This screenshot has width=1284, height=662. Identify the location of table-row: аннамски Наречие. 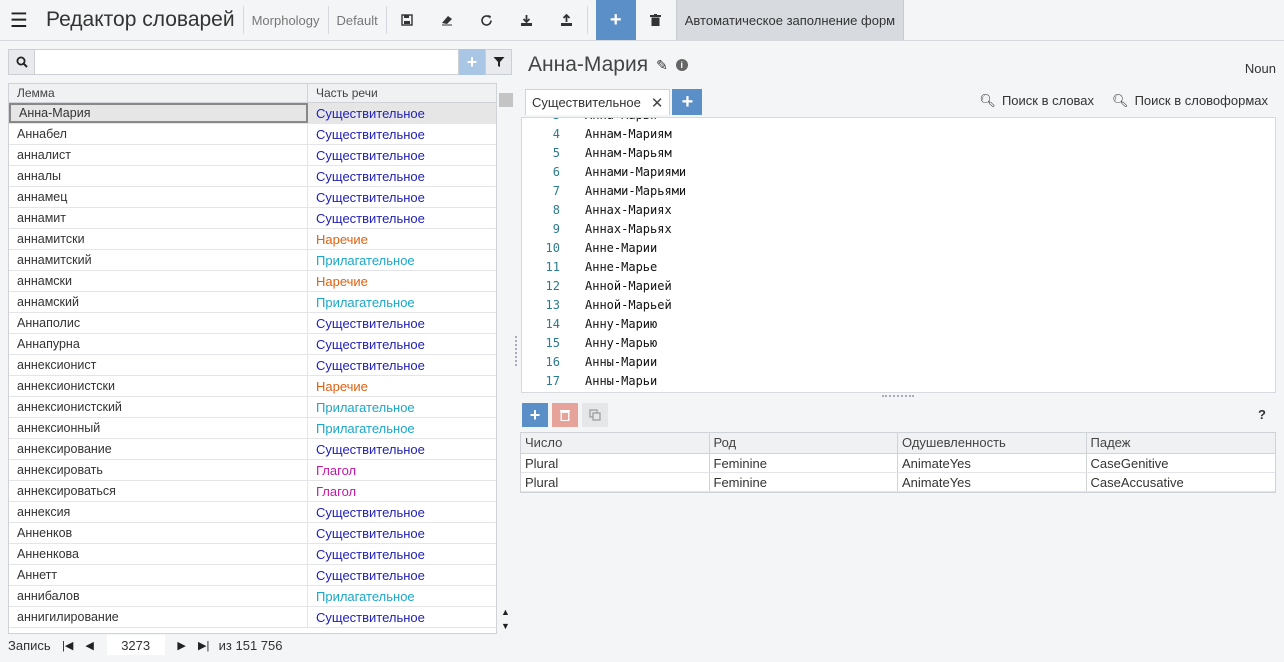
(252, 281).